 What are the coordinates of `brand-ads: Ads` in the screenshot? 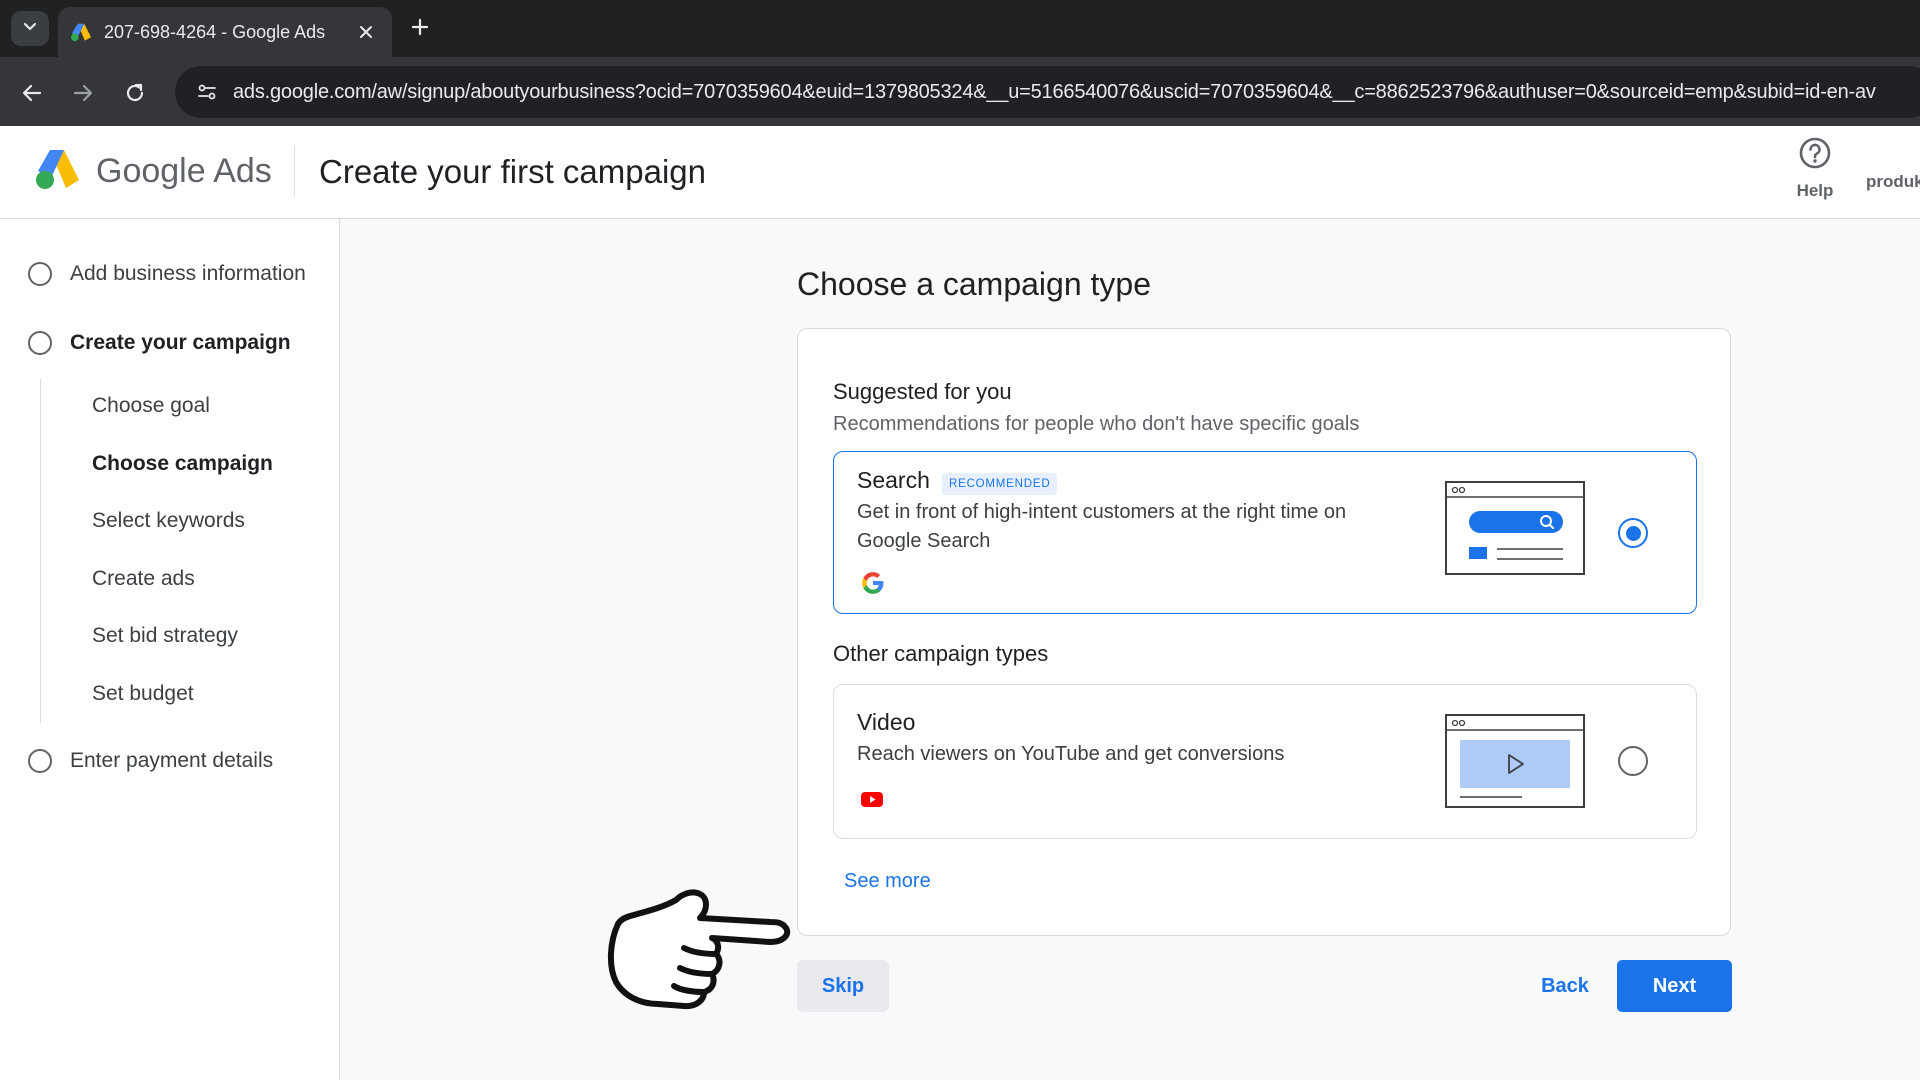 It's located at (242, 171).